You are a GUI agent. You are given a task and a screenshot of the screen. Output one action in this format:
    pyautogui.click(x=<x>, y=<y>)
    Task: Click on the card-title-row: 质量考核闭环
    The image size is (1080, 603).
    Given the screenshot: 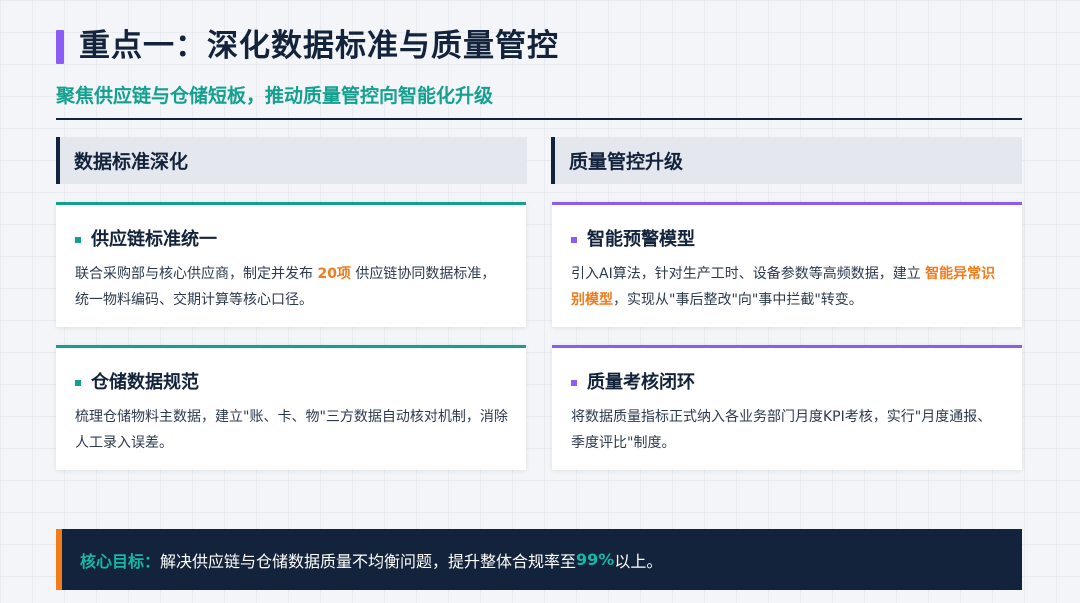 What is the action you would take?
    pyautogui.click(x=787, y=383)
    